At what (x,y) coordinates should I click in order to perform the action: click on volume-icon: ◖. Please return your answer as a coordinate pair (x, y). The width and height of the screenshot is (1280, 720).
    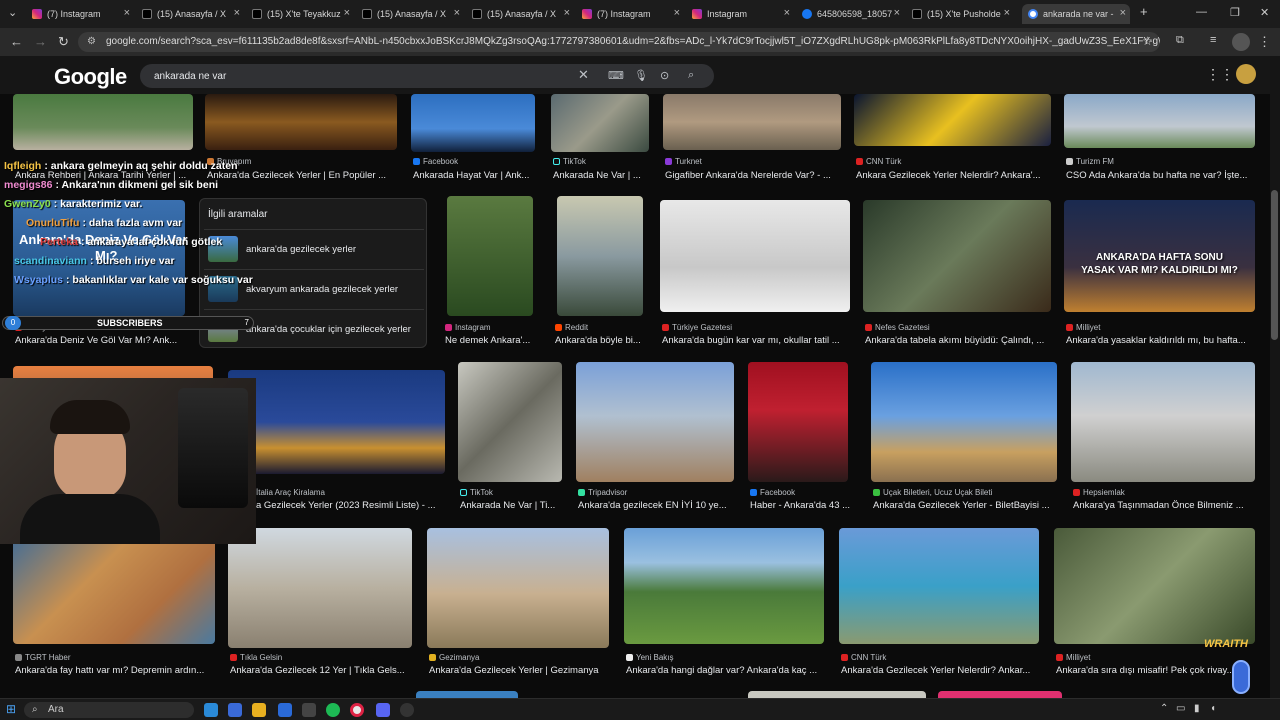
    Looking at the image, I should click on (1213, 708).